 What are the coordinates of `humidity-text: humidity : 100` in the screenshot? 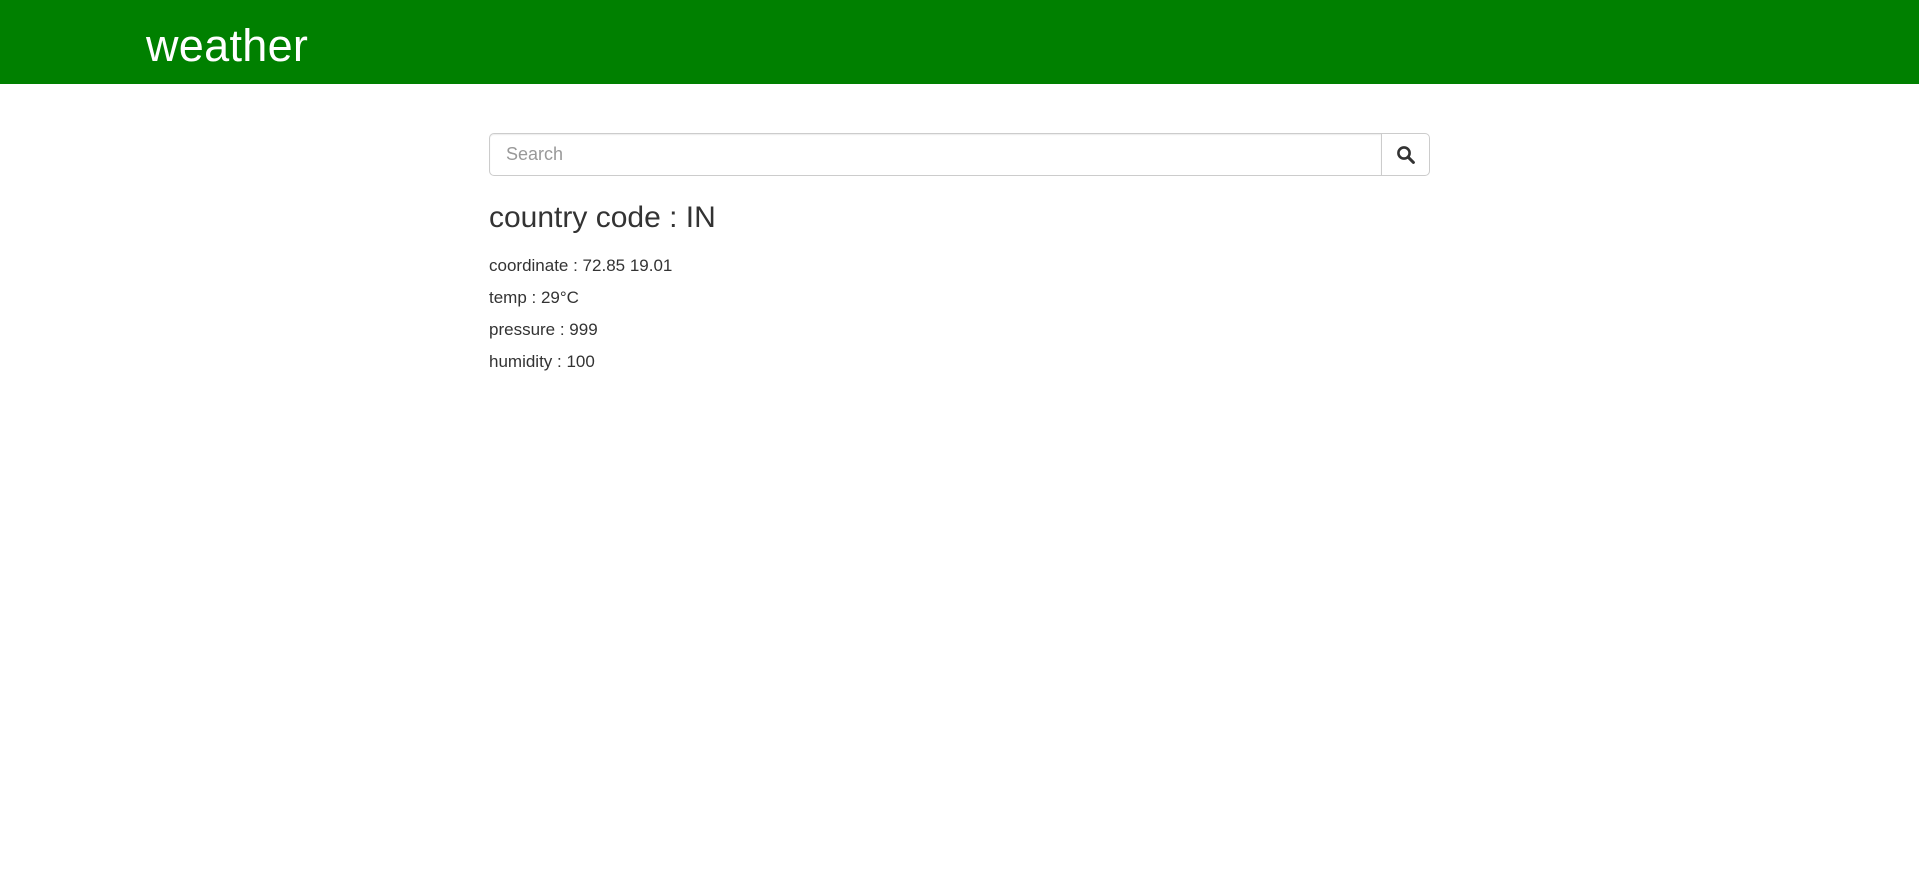 It's located at (542, 361).